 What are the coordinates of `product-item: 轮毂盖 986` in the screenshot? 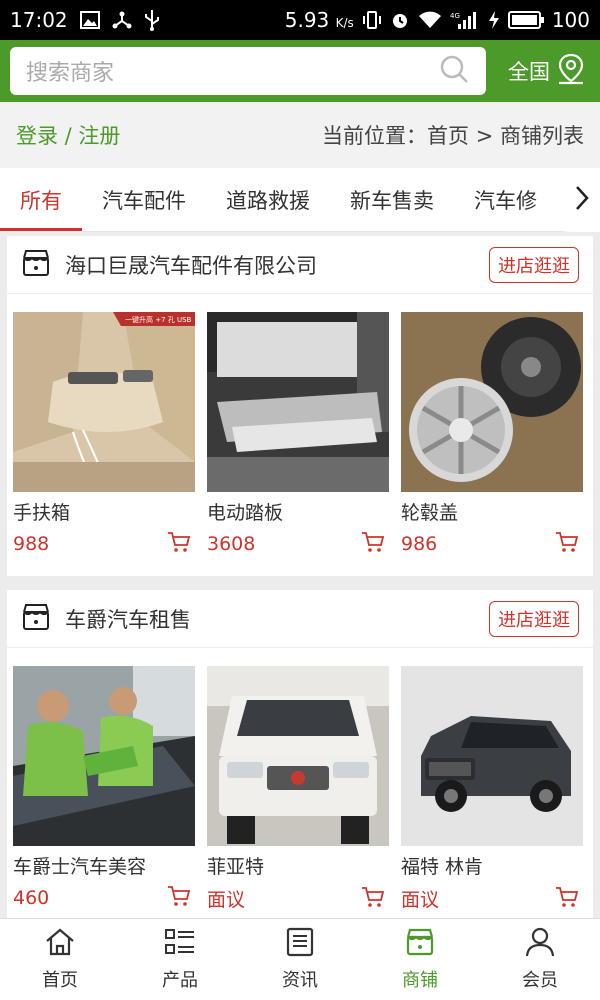 It's located at (492, 434).